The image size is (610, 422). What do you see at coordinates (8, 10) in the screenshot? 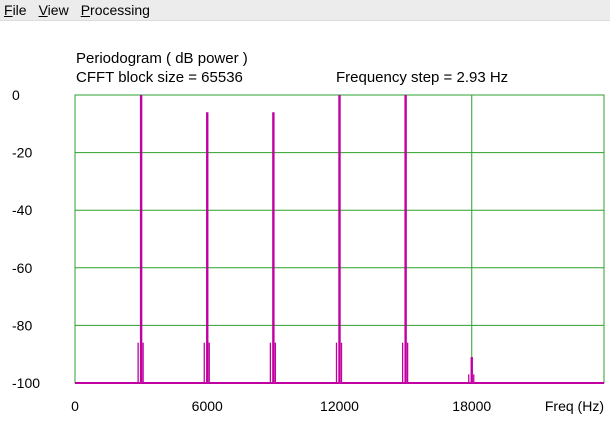
I see `menu-mnemonic: F` at bounding box center [8, 10].